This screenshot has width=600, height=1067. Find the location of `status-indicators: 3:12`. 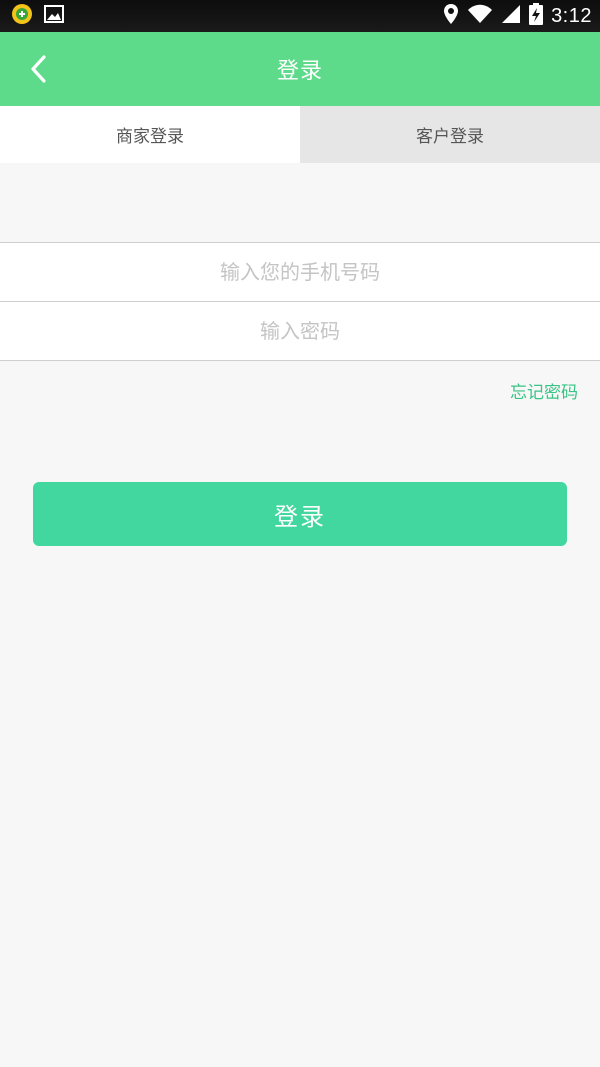

status-indicators: 3:12 is located at coordinates (517, 16).